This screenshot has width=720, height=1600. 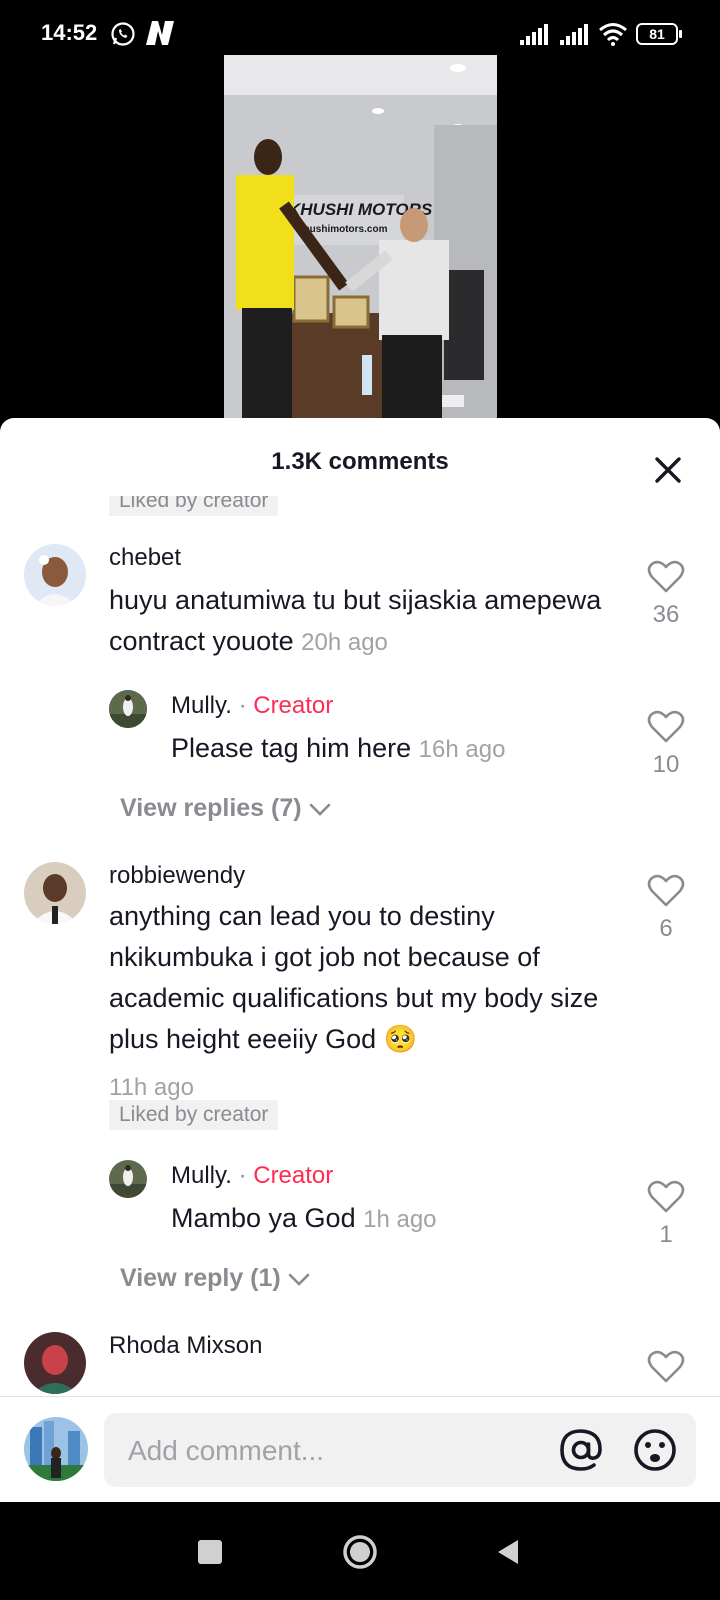 What do you see at coordinates (210, 1552) in the screenshot?
I see `recents-icon` at bounding box center [210, 1552].